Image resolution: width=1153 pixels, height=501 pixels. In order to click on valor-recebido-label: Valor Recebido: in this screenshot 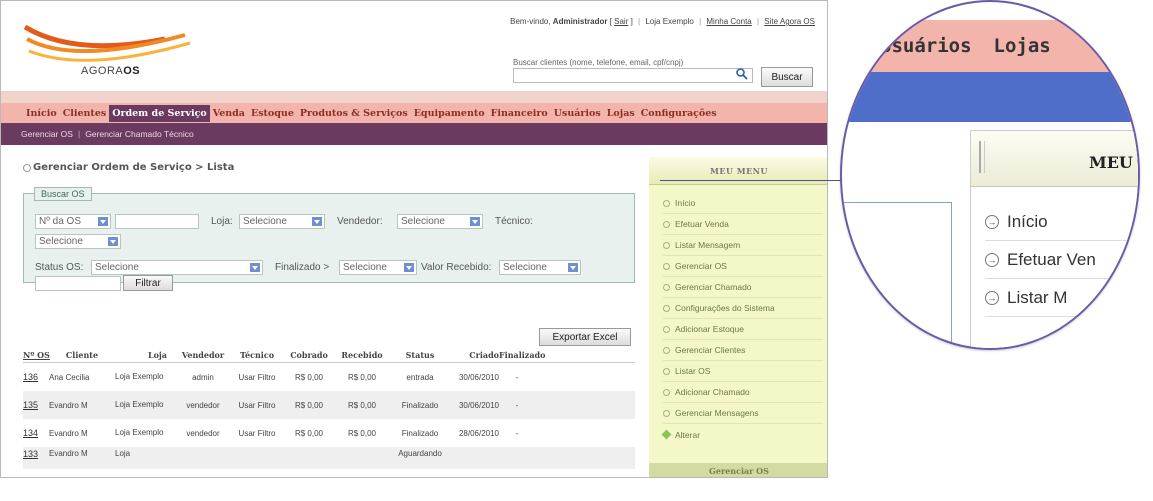, I will do `click(456, 267)`.